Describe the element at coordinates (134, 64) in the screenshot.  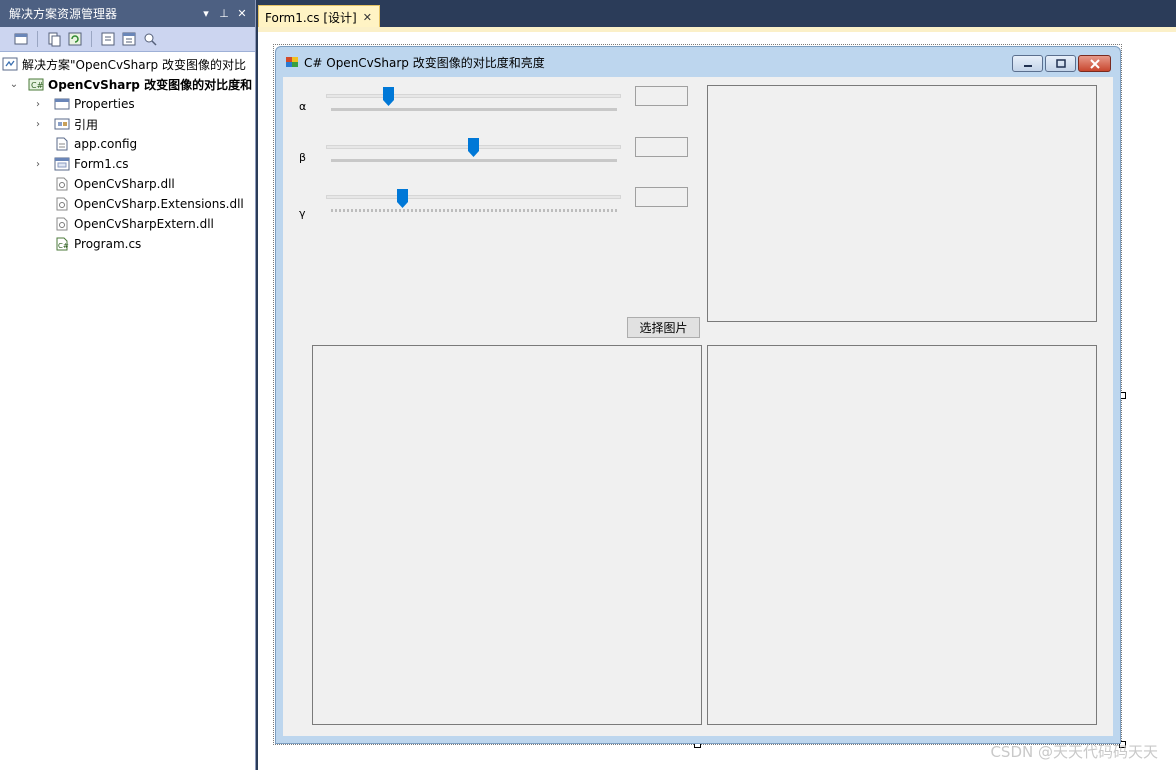
I see `solution-label: 解决方案"OpenCvSharp 改变图像的对比` at that location.